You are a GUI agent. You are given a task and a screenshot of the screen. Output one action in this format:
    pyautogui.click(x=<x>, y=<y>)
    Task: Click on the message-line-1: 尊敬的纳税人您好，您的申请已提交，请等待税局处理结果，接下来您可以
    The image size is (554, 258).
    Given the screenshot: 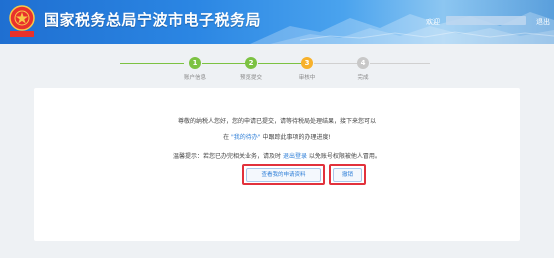 What is the action you would take?
    pyautogui.click(x=276, y=121)
    